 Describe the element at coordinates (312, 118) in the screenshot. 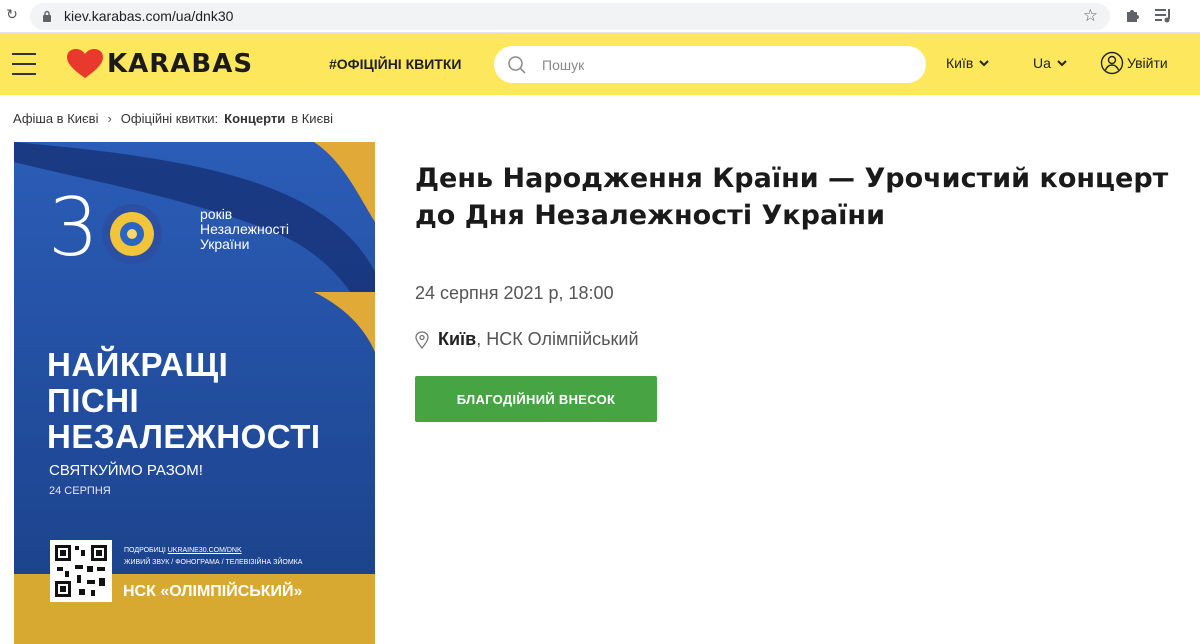

I see `breadcrumb-in-kyiv: в Києві` at that location.